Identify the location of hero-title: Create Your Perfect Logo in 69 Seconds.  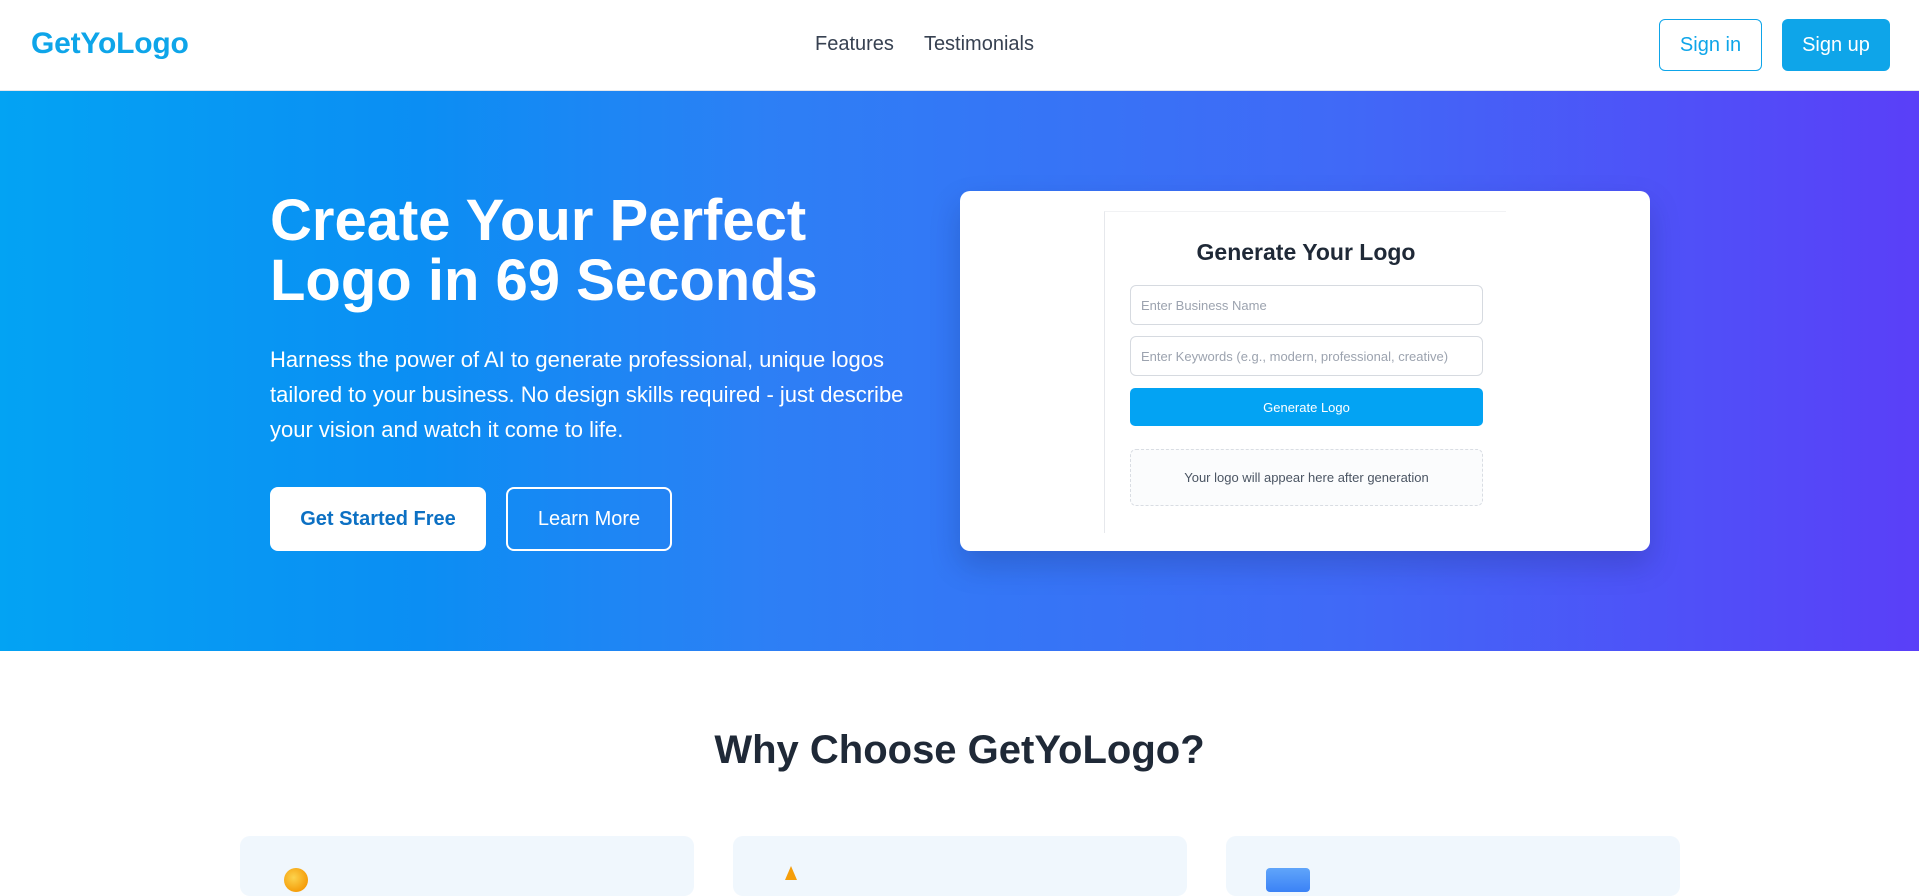
(544, 250).